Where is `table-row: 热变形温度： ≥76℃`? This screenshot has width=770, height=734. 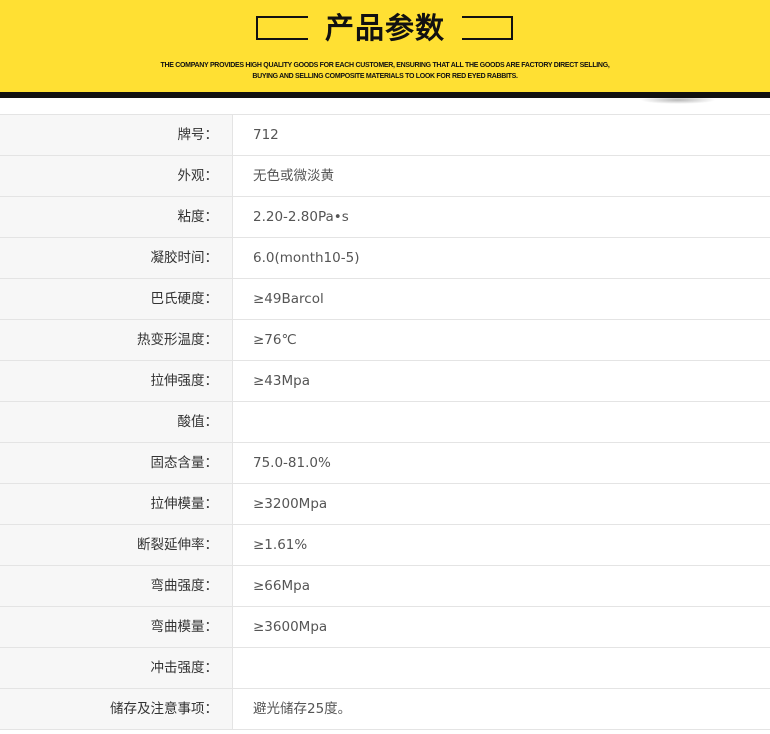
table-row: 热变形温度： ≥76℃ is located at coordinates (385, 340).